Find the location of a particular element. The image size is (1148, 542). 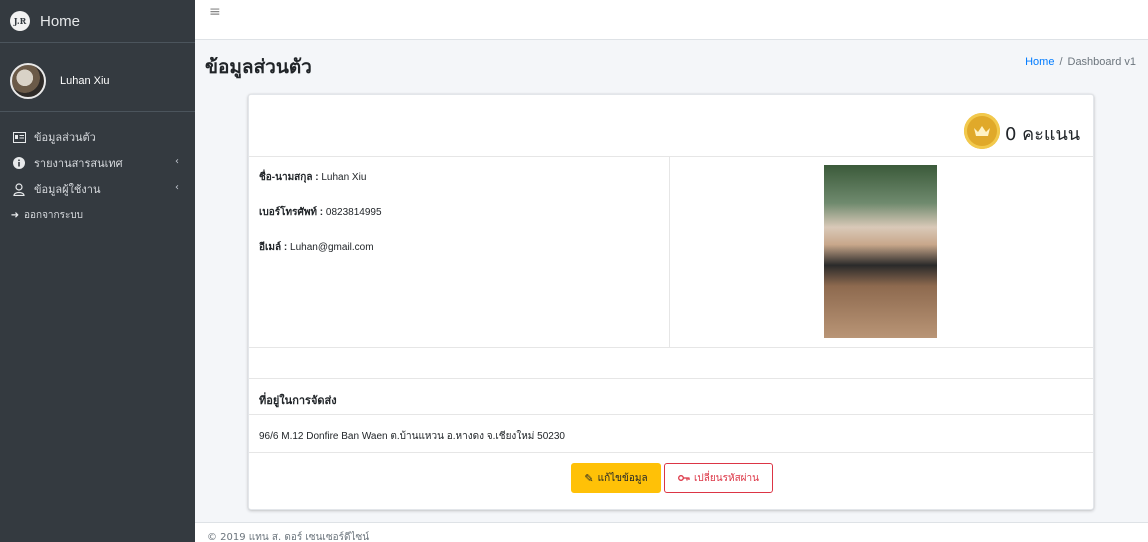

brand-title: Home is located at coordinates (60, 21).